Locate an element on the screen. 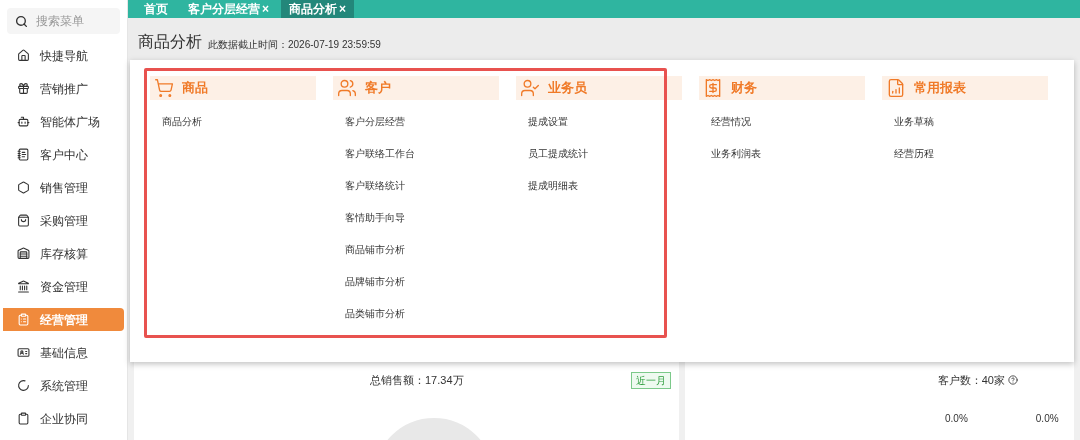 This screenshot has height=440, width=1080. menu-item: 客情助手向导 is located at coordinates (422, 217).